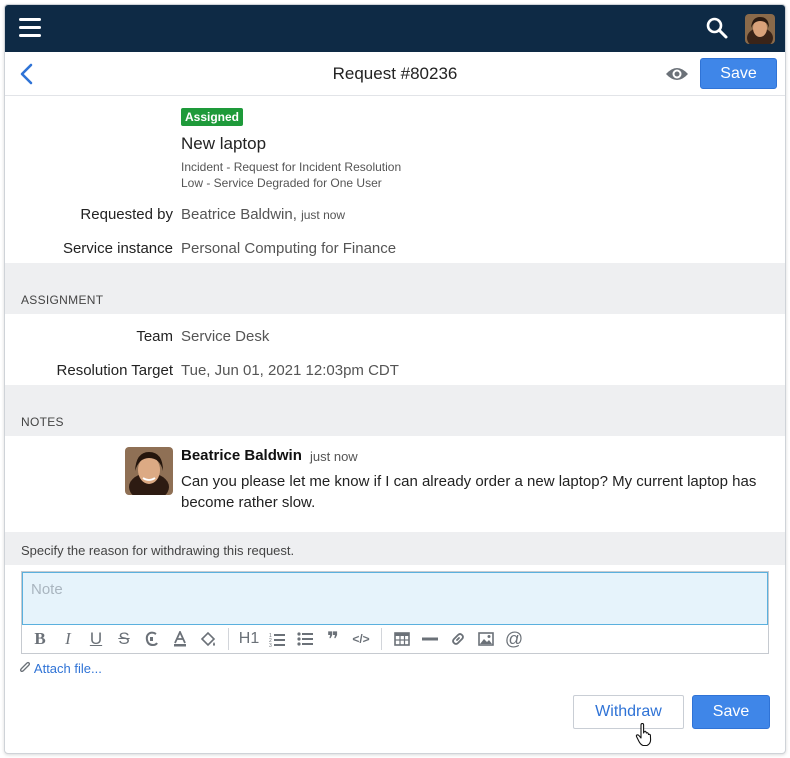 Image resolution: width=790 pixels, height=758 pixels. What do you see at coordinates (117, 248) in the screenshot?
I see `service-instance-label: Service instance` at bounding box center [117, 248].